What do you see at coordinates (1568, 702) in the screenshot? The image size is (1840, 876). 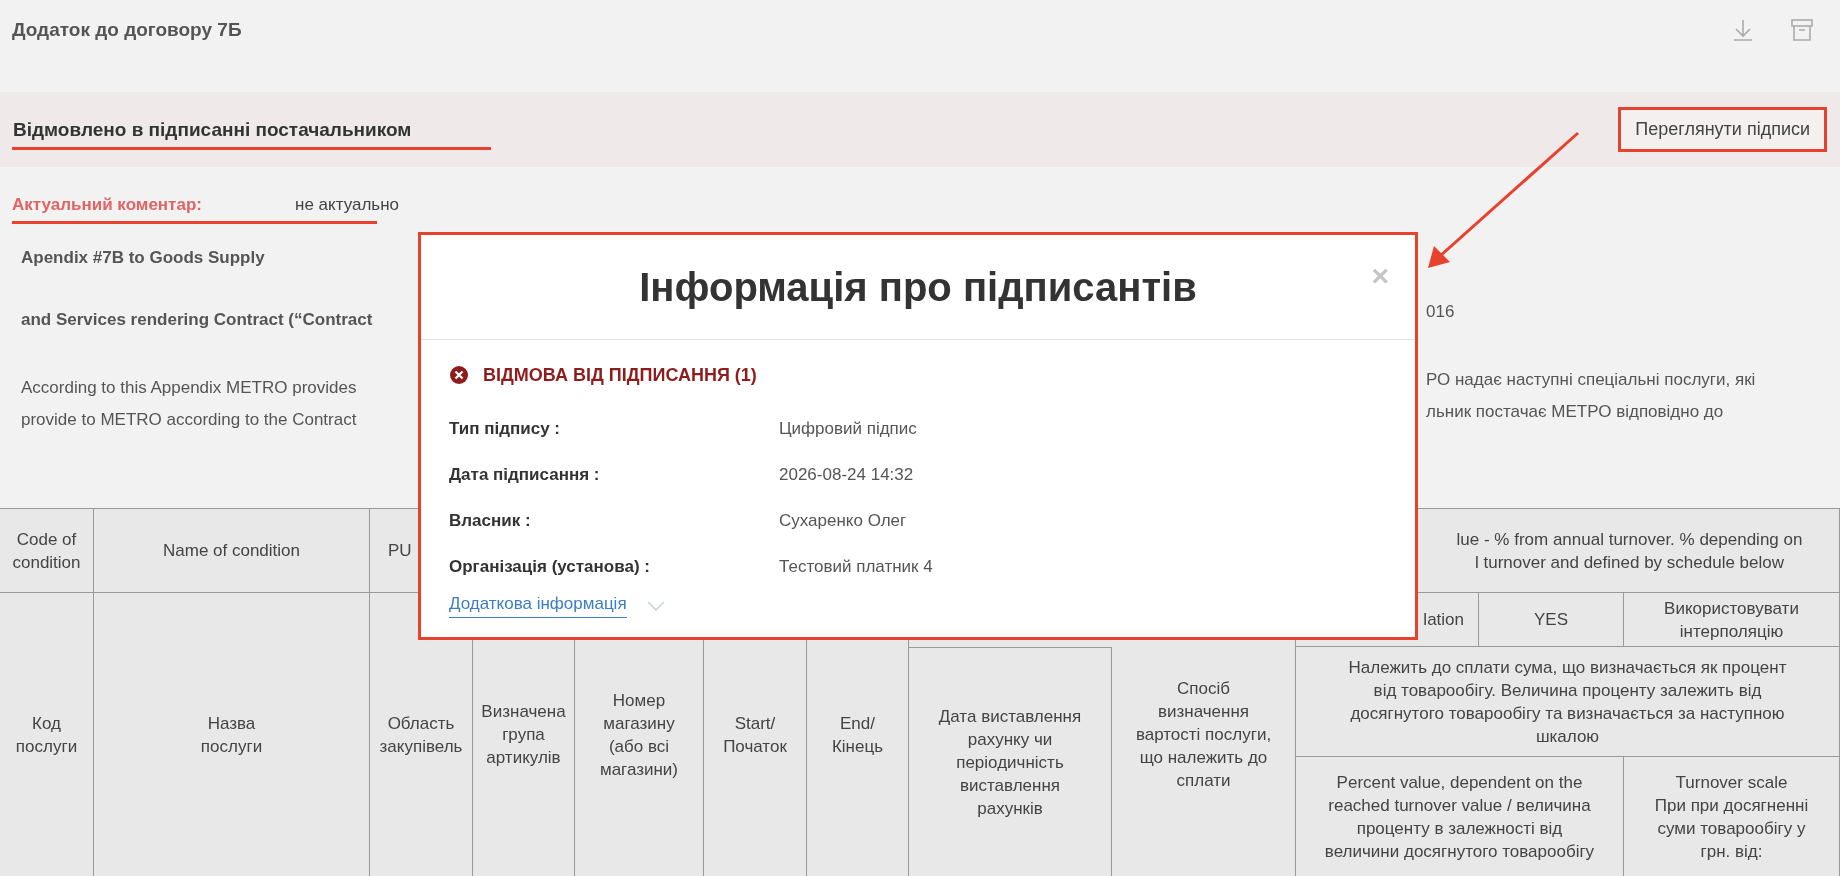 I see `table-cell: Належить до сплати сума, що визначається як процент від товарообігу. Величина проценту залежить від досягнутого товарообігу та визначається за наступною шкалою` at bounding box center [1568, 702].